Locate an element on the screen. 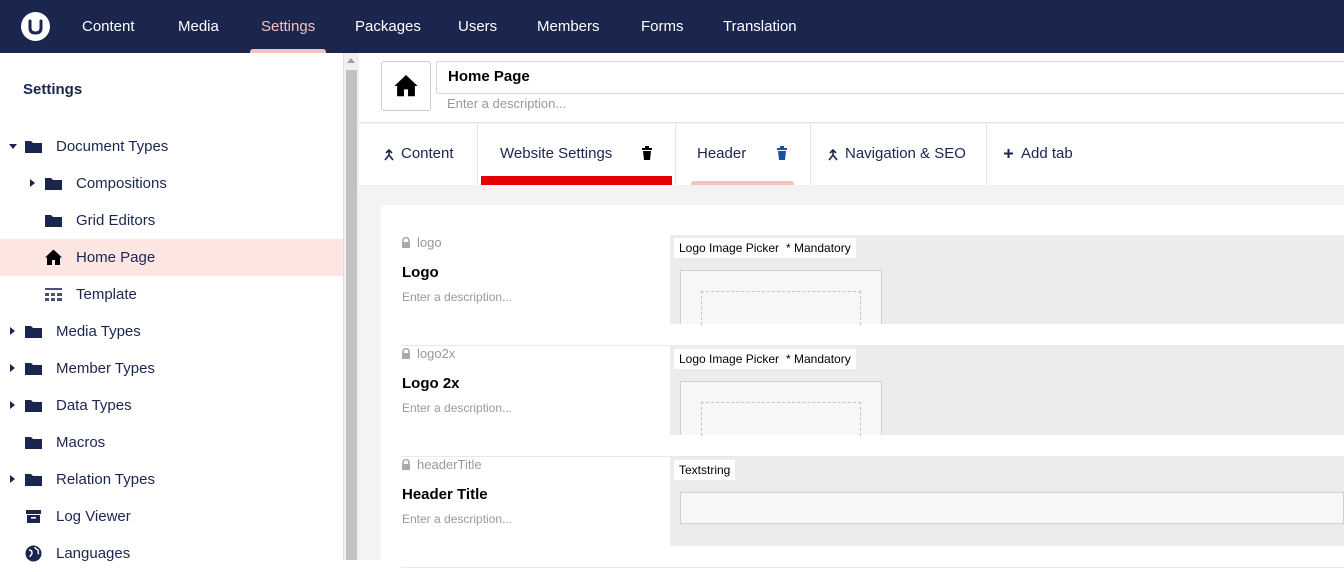  tree-item-label: Member Types is located at coordinates (105, 368).